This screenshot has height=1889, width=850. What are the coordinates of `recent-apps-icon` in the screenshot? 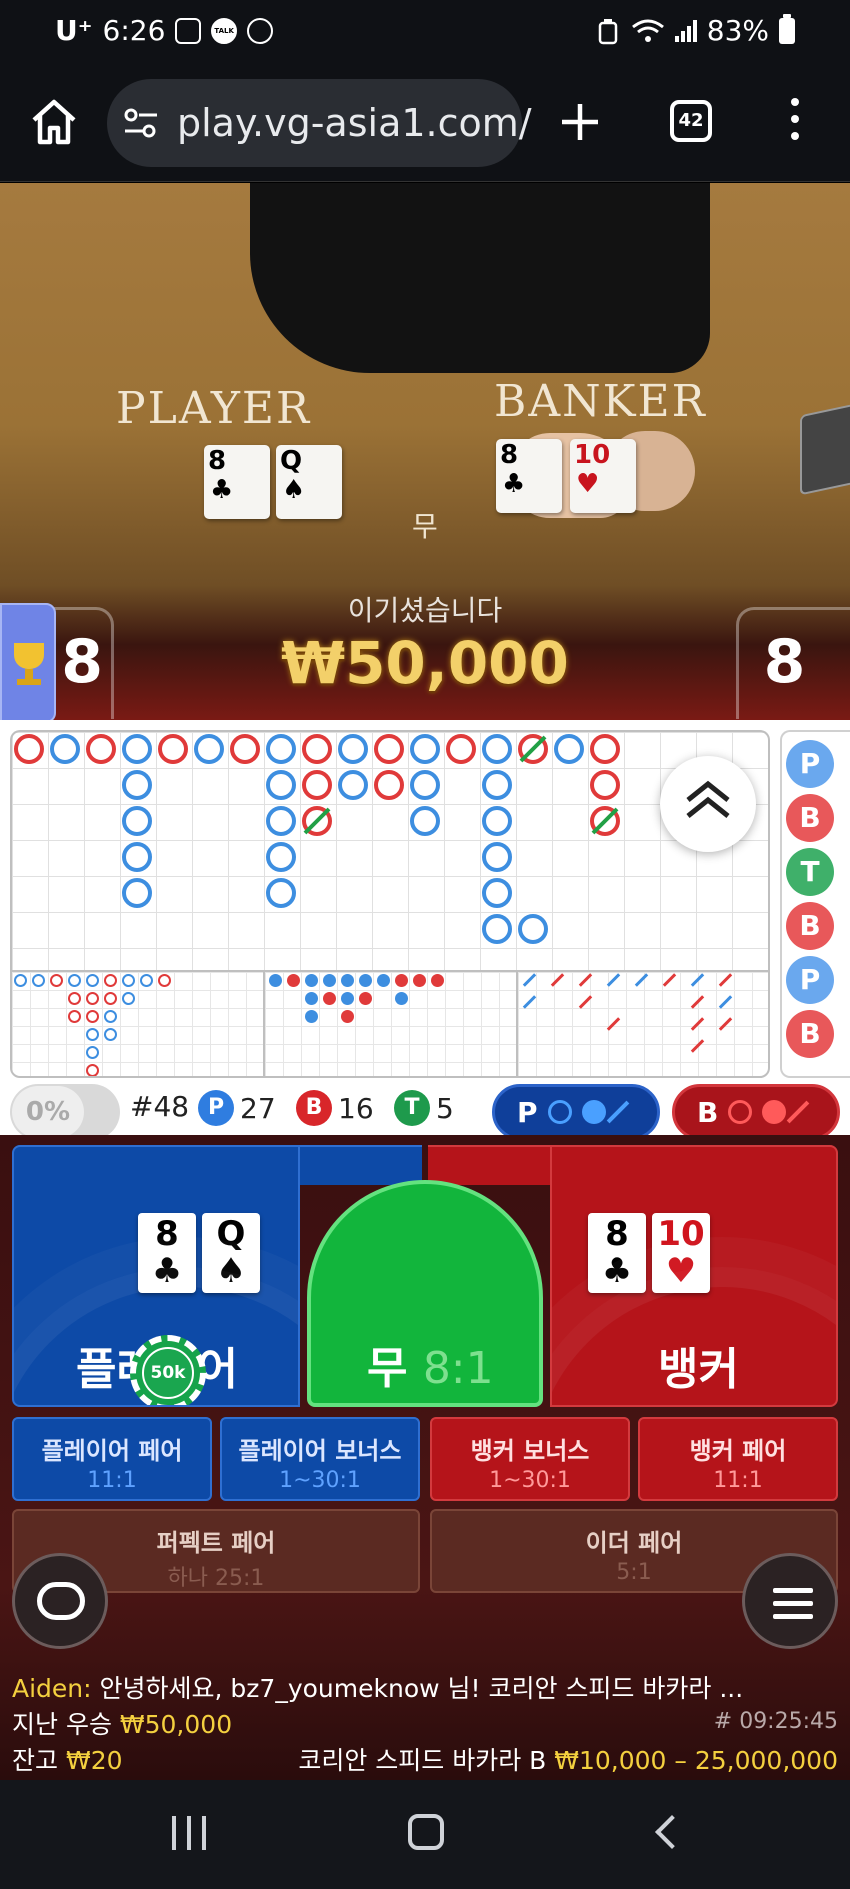 It's located at (189, 1833).